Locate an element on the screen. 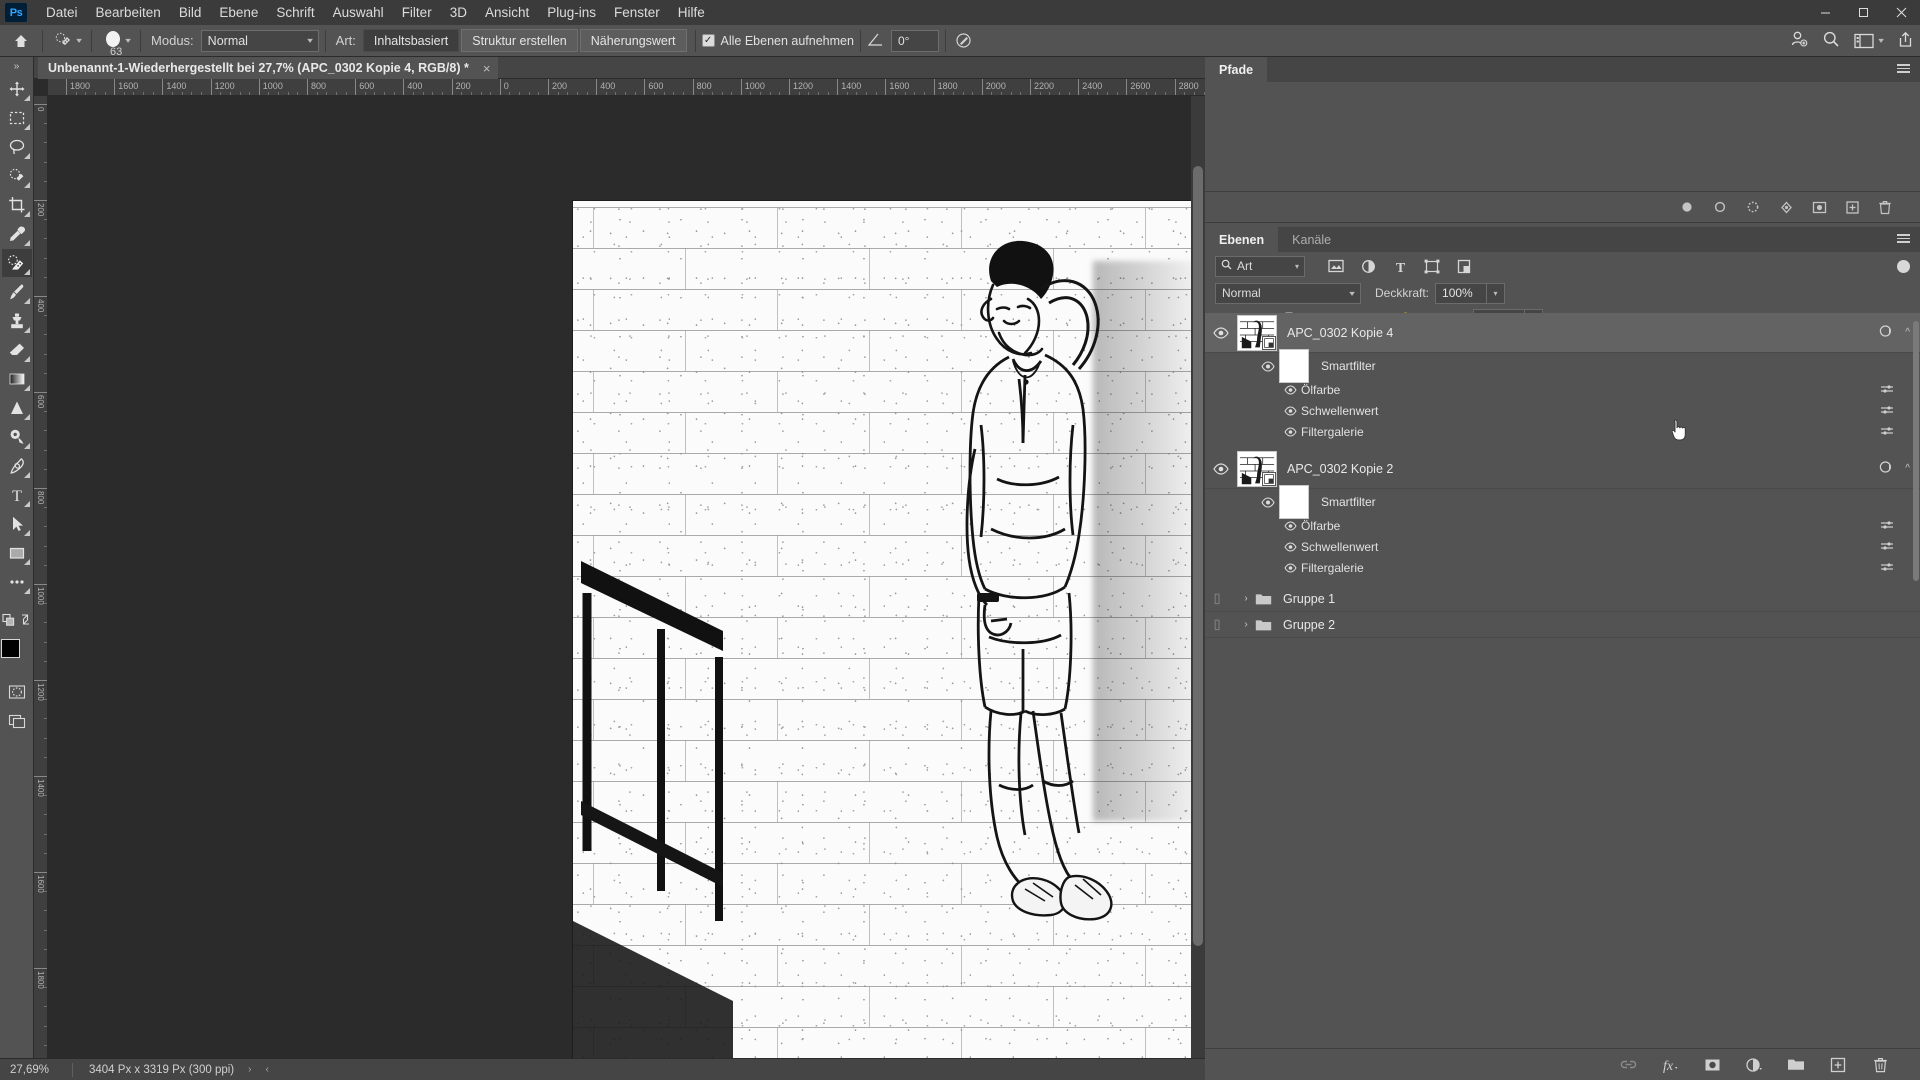 This screenshot has width=1920, height=1080. maximize-button is located at coordinates (1863, 12).